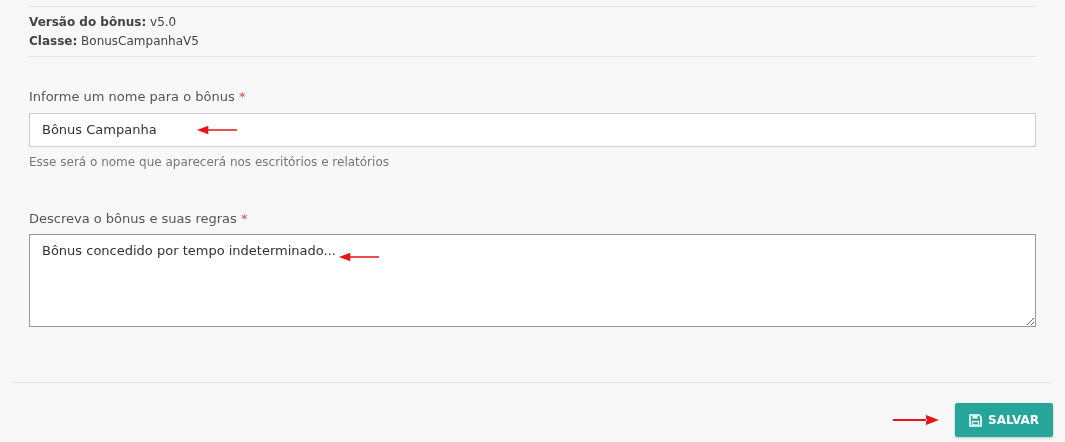 The width and height of the screenshot is (1065, 442). I want to click on field-label: Descreva o bônus e suas regras *, so click(139, 218).